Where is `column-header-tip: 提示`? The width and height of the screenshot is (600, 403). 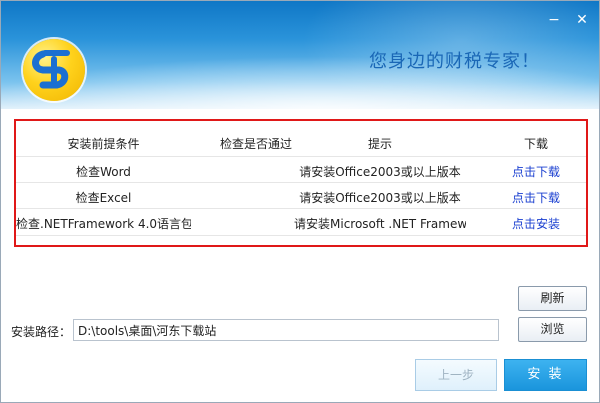
column-header-tip: 提示 is located at coordinates (379, 144).